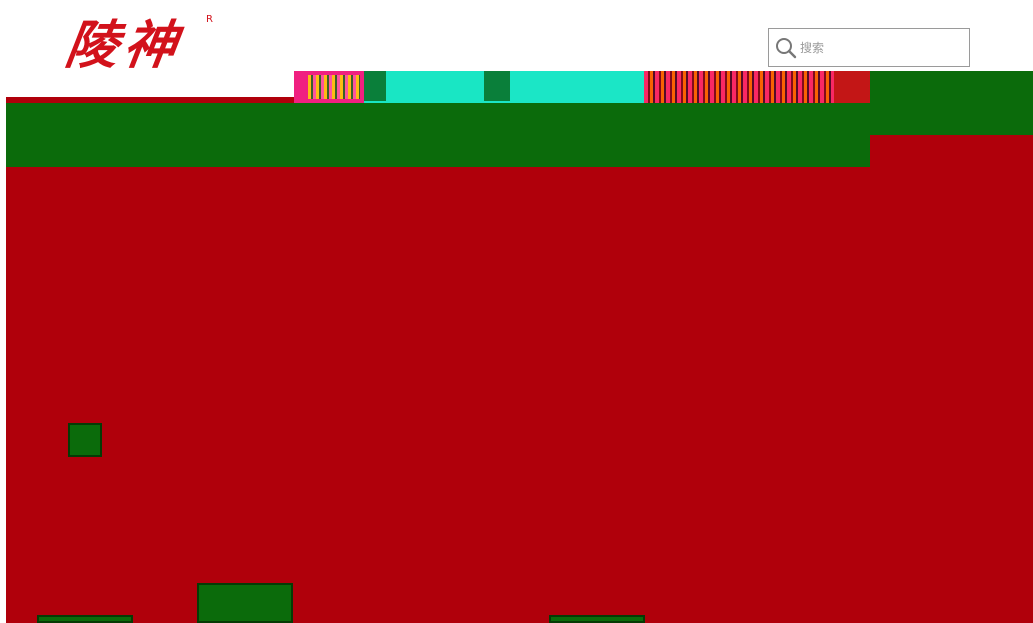  What do you see at coordinates (209, 19) in the screenshot?
I see `registered-mark: R` at bounding box center [209, 19].